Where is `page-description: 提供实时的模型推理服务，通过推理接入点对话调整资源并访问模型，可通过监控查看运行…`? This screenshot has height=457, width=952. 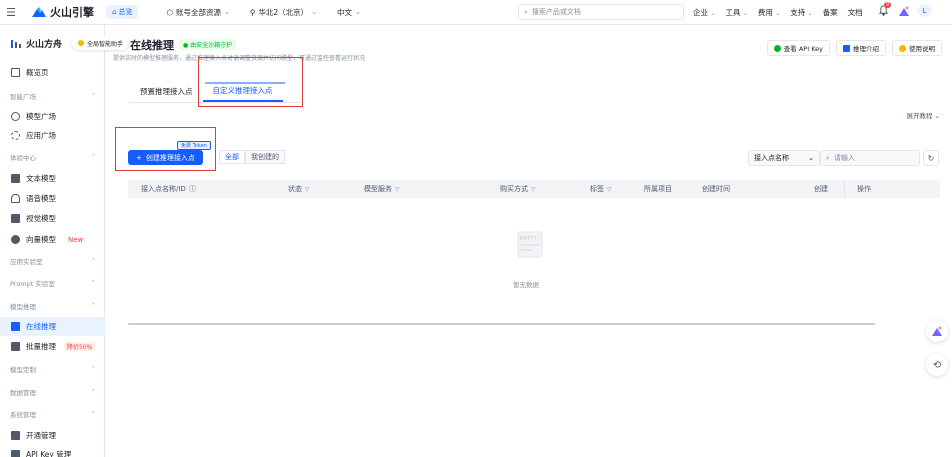 page-description: 提供实时的模型推理服务，通过推理接入点对话调整资源并访问模型，可通过监控查看运行… is located at coordinates (239, 58).